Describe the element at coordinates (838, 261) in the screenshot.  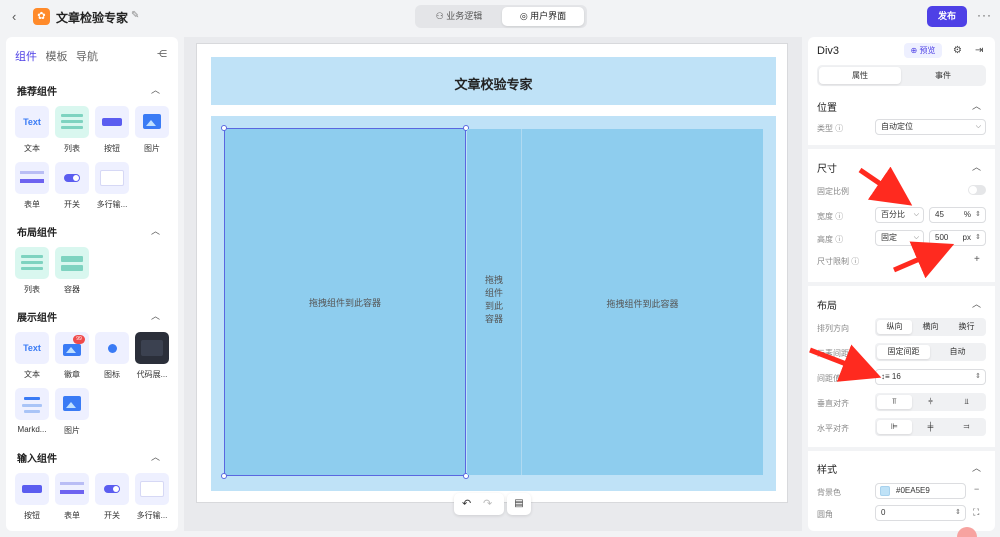
I see `size-constraint-label: 尺寸限制 ⓘ` at that location.